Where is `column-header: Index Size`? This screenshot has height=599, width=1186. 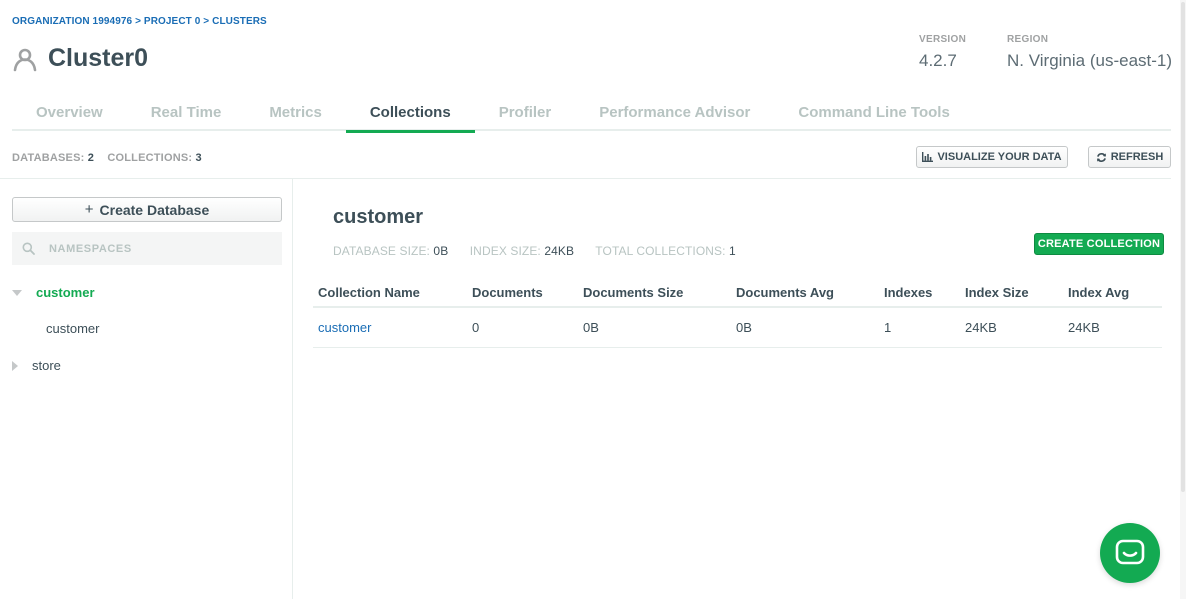
column-header: Index Size is located at coordinates (1011, 293).